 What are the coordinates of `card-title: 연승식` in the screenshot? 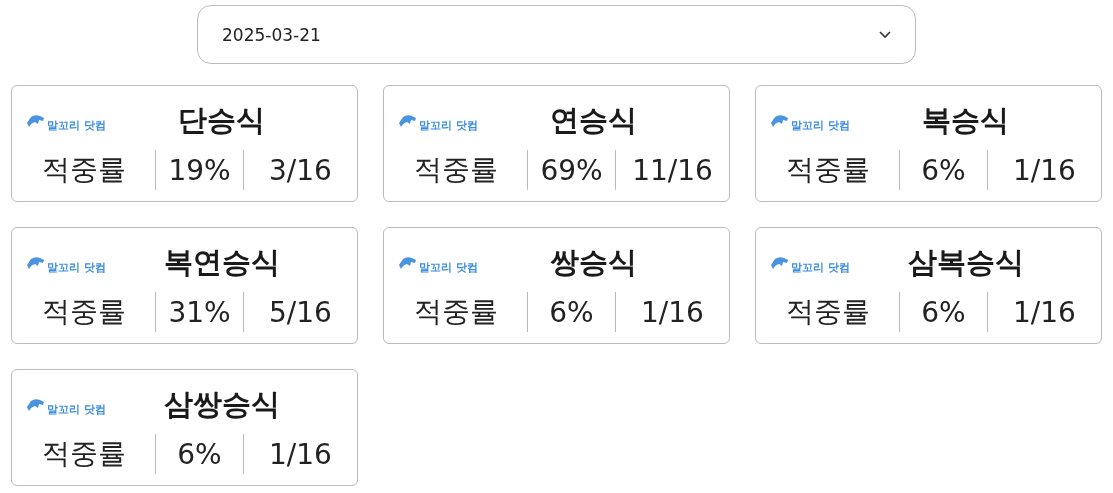 It's located at (593, 120).